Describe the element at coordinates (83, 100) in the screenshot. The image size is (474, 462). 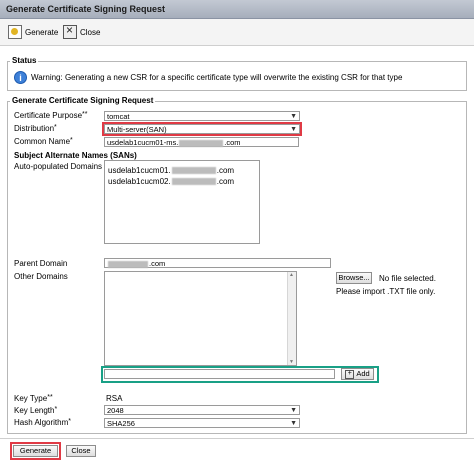
I see `csr-legend: Generate Certificate Signing Request` at that location.